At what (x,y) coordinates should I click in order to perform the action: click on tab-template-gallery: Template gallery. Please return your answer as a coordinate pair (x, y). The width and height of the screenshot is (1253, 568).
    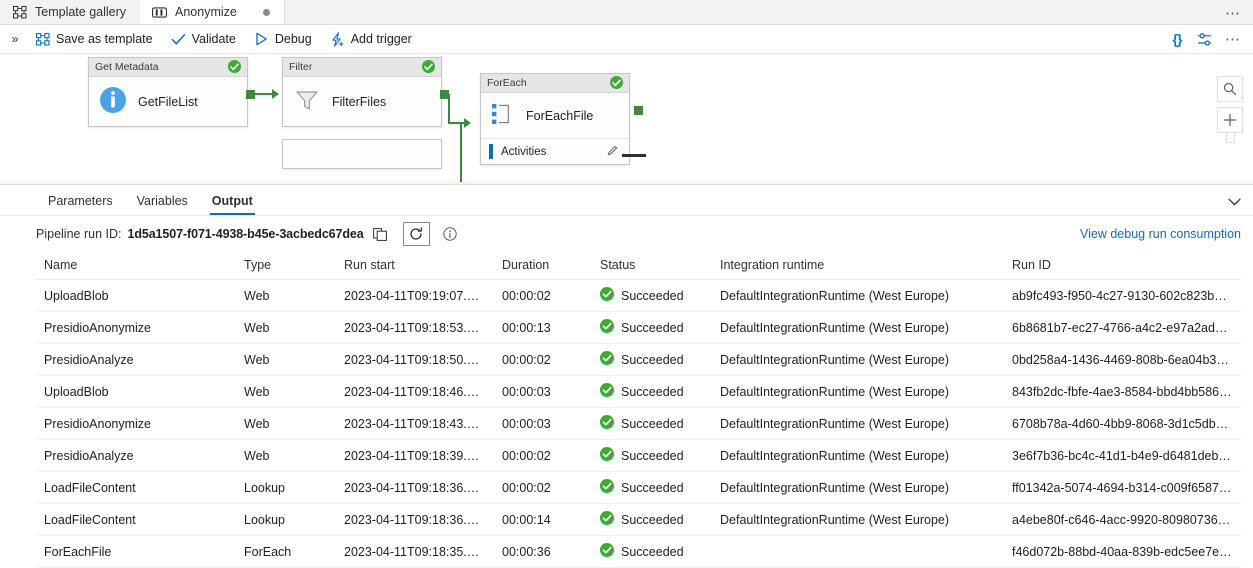
    Looking at the image, I should click on (70, 12).